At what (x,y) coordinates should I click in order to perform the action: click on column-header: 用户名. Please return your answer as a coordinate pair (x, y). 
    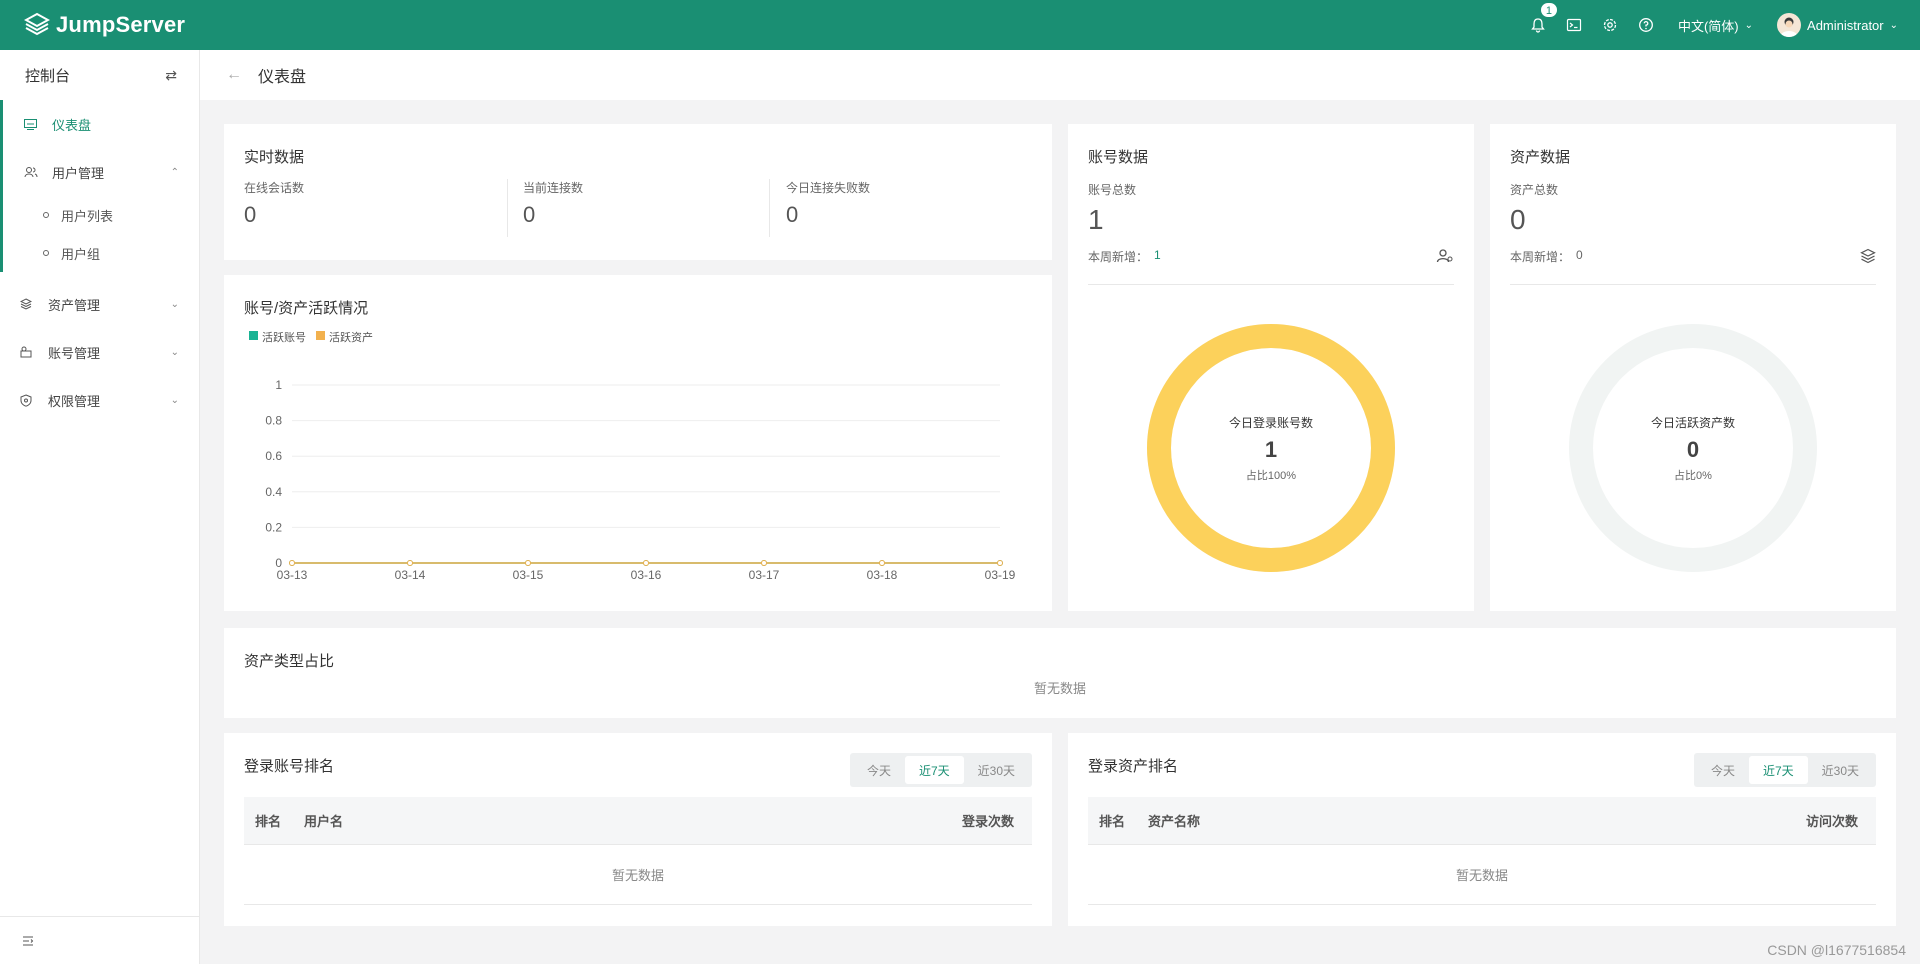
    Looking at the image, I should click on (633, 820).